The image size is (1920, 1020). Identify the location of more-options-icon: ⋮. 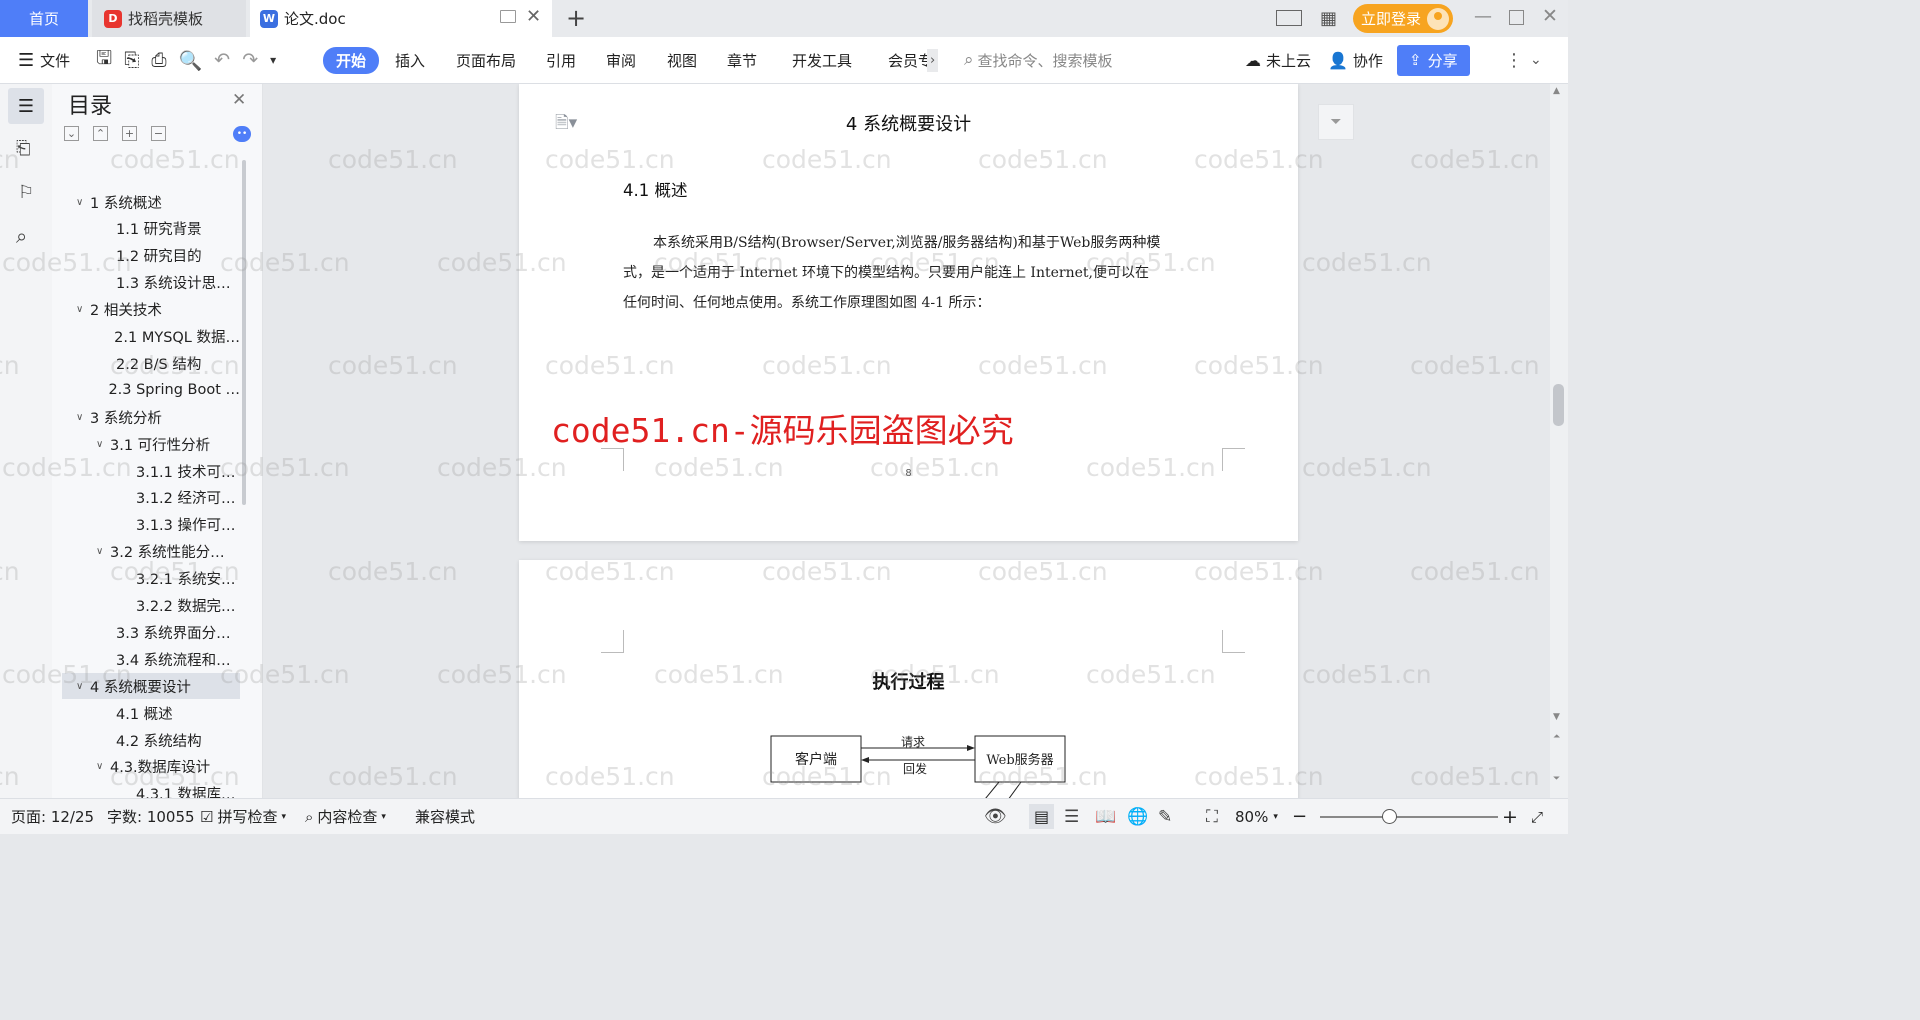
(1514, 60).